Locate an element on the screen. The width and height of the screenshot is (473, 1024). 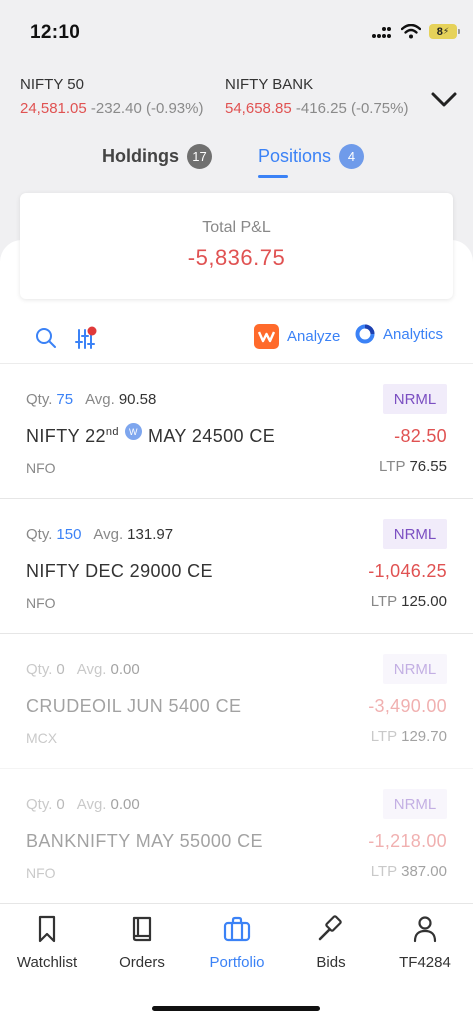
ticker-name: NIFTY 50 is located at coordinates (52, 84).